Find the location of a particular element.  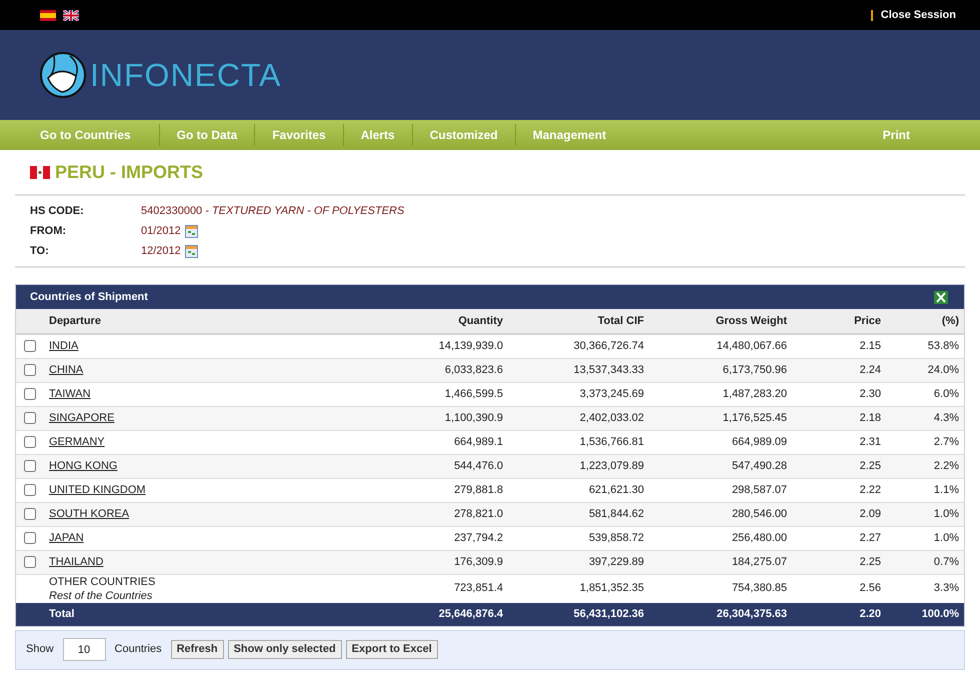

close-session-link: Close Session is located at coordinates (918, 15).